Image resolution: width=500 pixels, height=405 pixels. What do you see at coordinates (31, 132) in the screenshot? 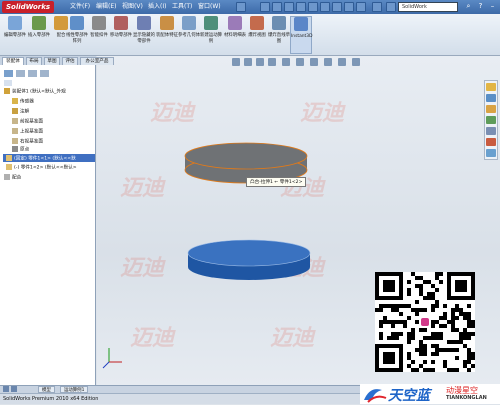
I see `tree-item-label: 上视基准面` at bounding box center [31, 132].